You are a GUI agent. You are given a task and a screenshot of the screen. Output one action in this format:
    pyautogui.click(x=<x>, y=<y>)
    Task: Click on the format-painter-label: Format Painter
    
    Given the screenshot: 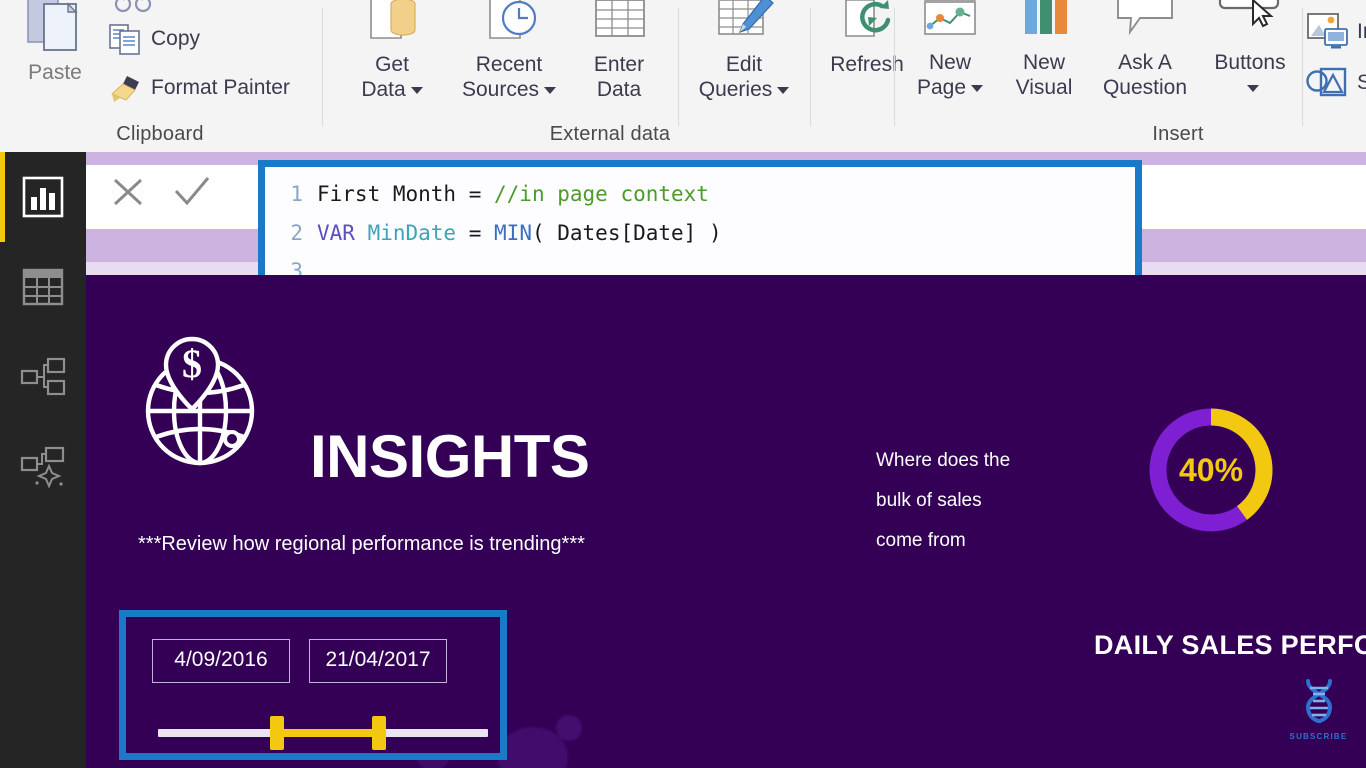 What is the action you would take?
    pyautogui.click(x=220, y=87)
    